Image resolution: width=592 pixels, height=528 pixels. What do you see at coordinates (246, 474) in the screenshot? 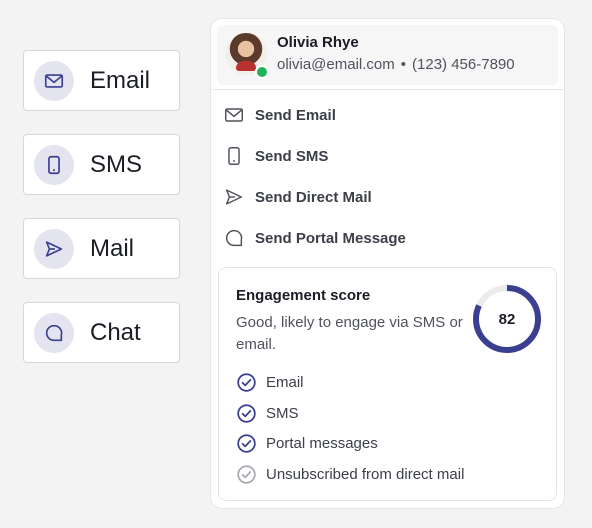
I see `check-circle-muted-icon` at bounding box center [246, 474].